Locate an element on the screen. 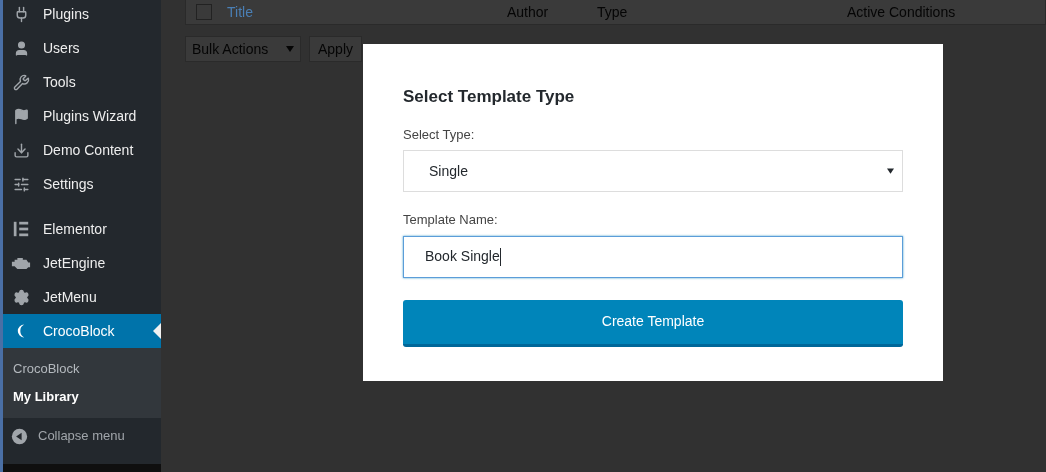  sidebar-item: Demo Content is located at coordinates (82, 150).